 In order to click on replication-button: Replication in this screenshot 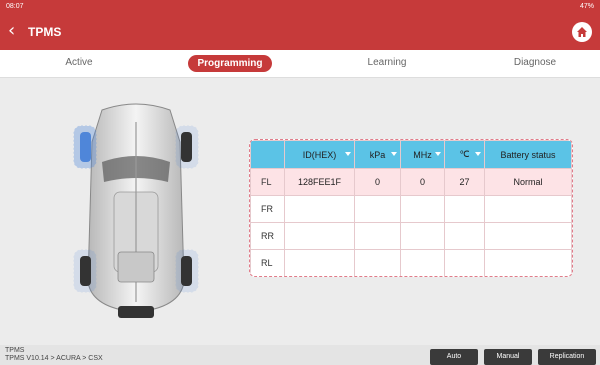, I will do `click(567, 357)`.